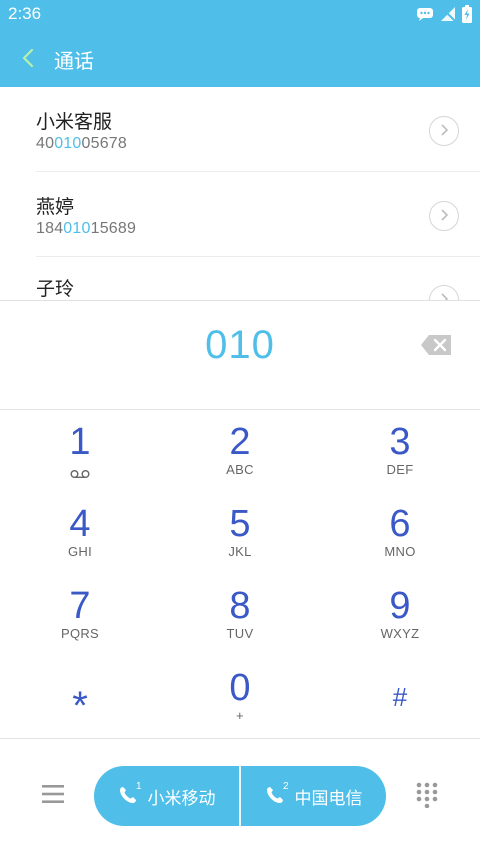  I want to click on voicemail-icon, so click(80, 471).